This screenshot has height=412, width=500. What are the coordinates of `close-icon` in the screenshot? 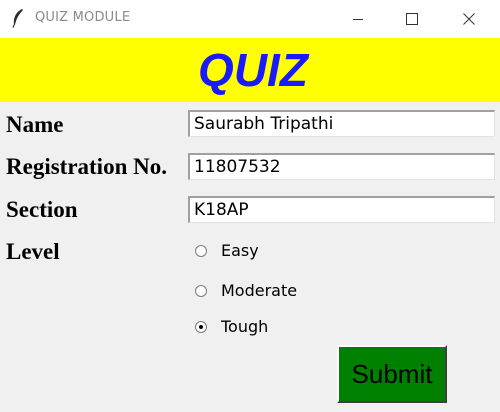 It's located at (469, 19).